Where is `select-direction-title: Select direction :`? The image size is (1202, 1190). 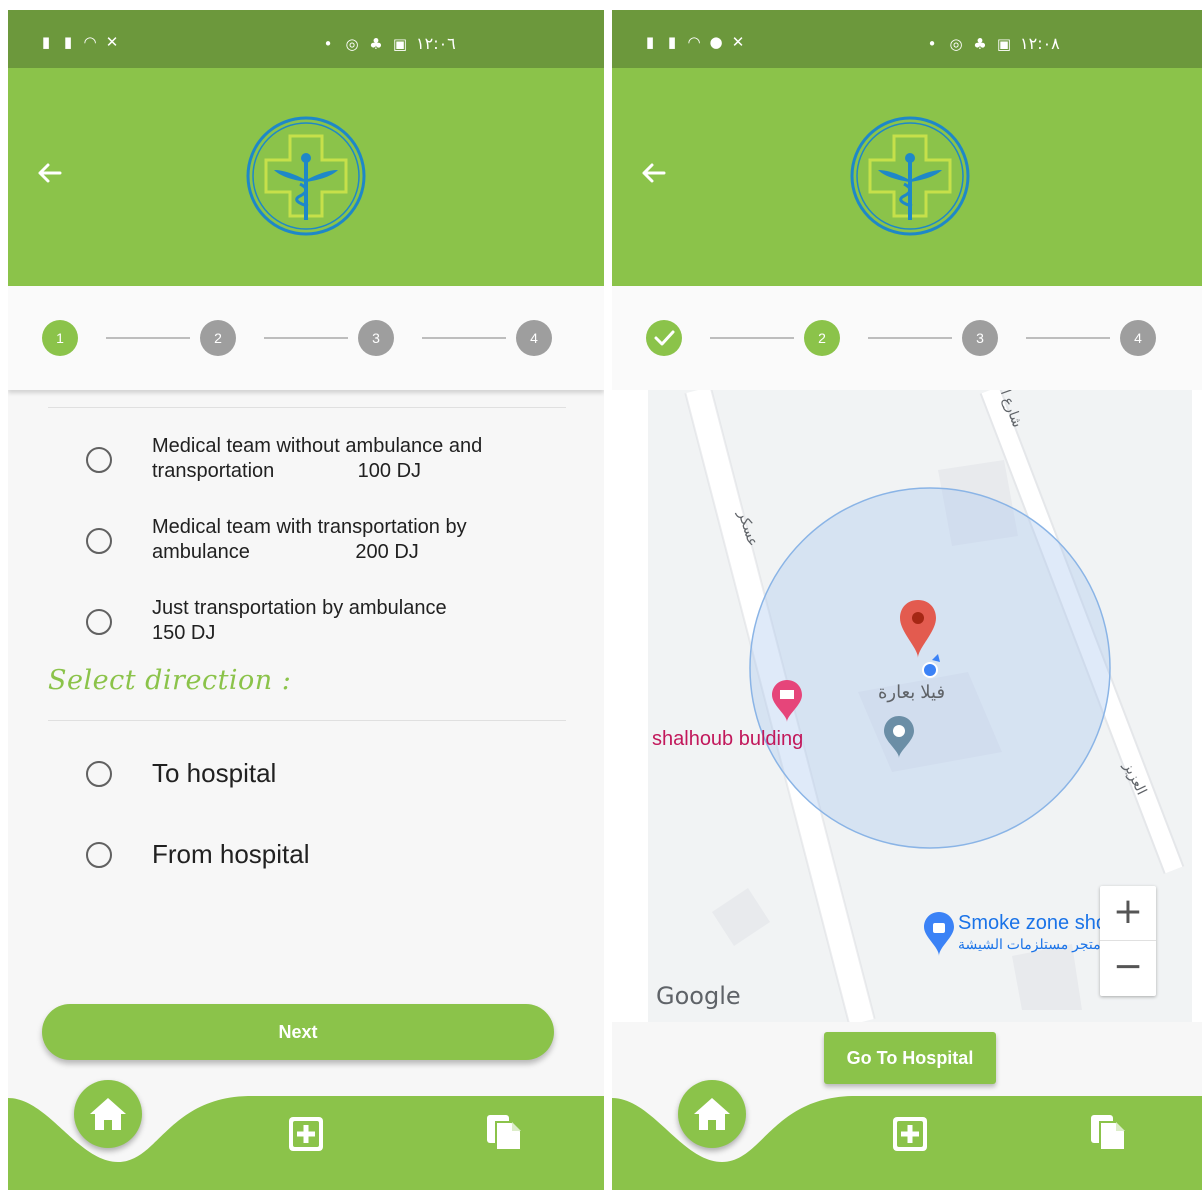 select-direction-title: Select direction : is located at coordinates (170, 680).